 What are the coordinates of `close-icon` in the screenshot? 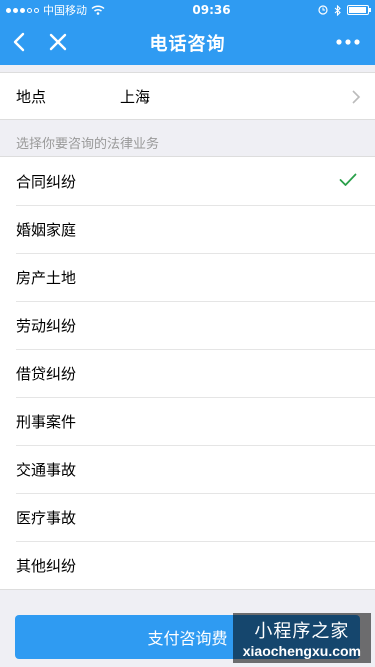 It's located at (58, 42).